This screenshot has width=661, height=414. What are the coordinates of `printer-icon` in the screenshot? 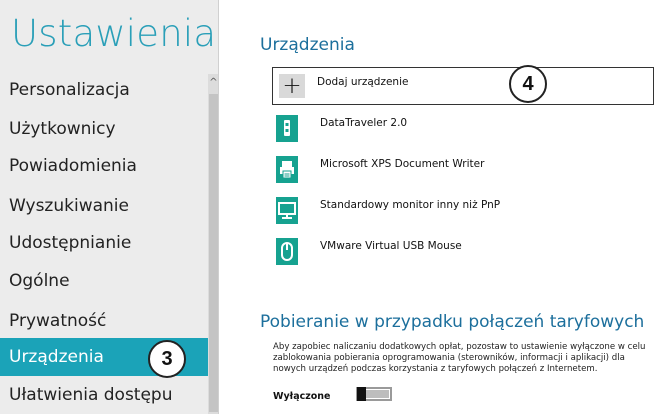 It's located at (287, 169).